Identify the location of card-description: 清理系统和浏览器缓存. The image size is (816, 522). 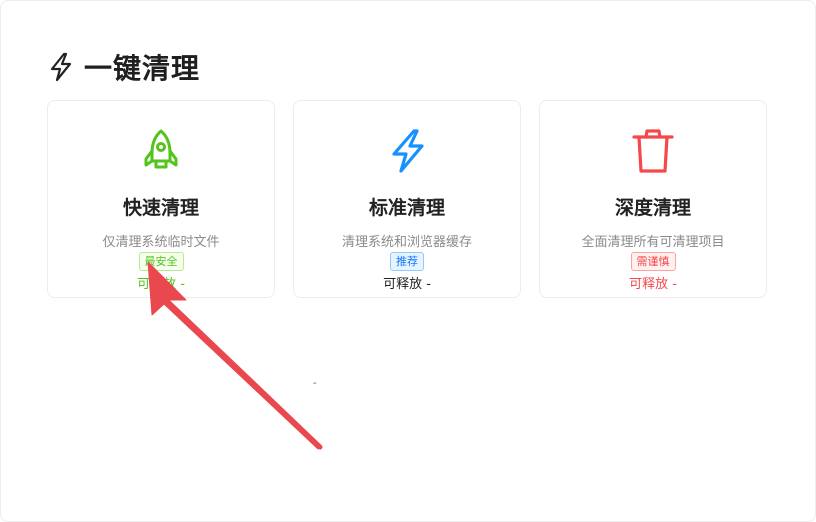
(406, 242).